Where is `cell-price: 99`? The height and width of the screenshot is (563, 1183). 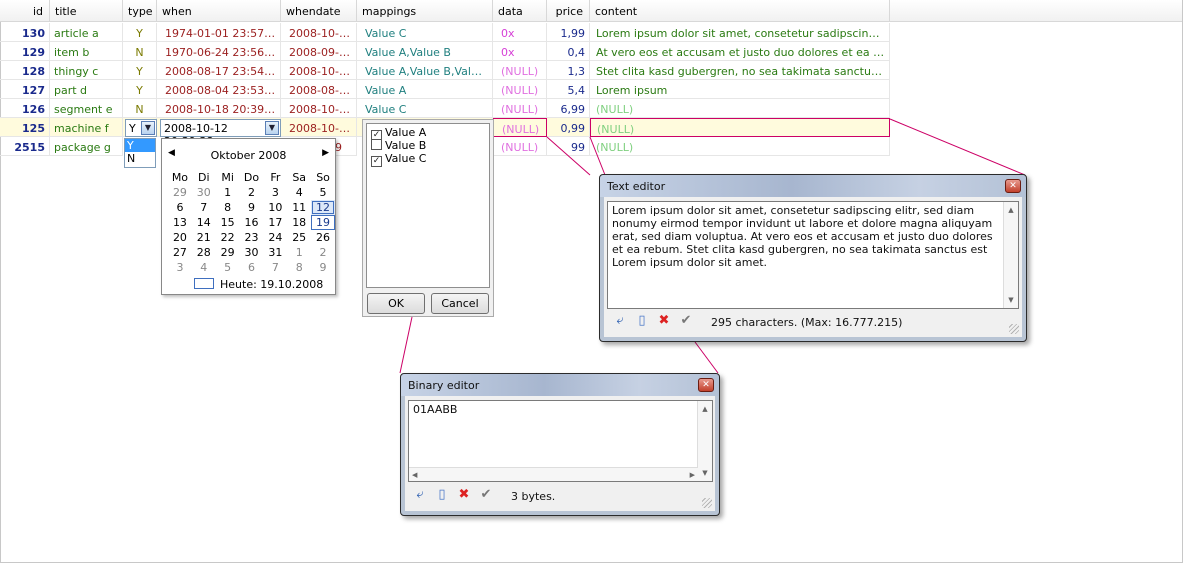
cell-price: 99 is located at coordinates (568, 146).